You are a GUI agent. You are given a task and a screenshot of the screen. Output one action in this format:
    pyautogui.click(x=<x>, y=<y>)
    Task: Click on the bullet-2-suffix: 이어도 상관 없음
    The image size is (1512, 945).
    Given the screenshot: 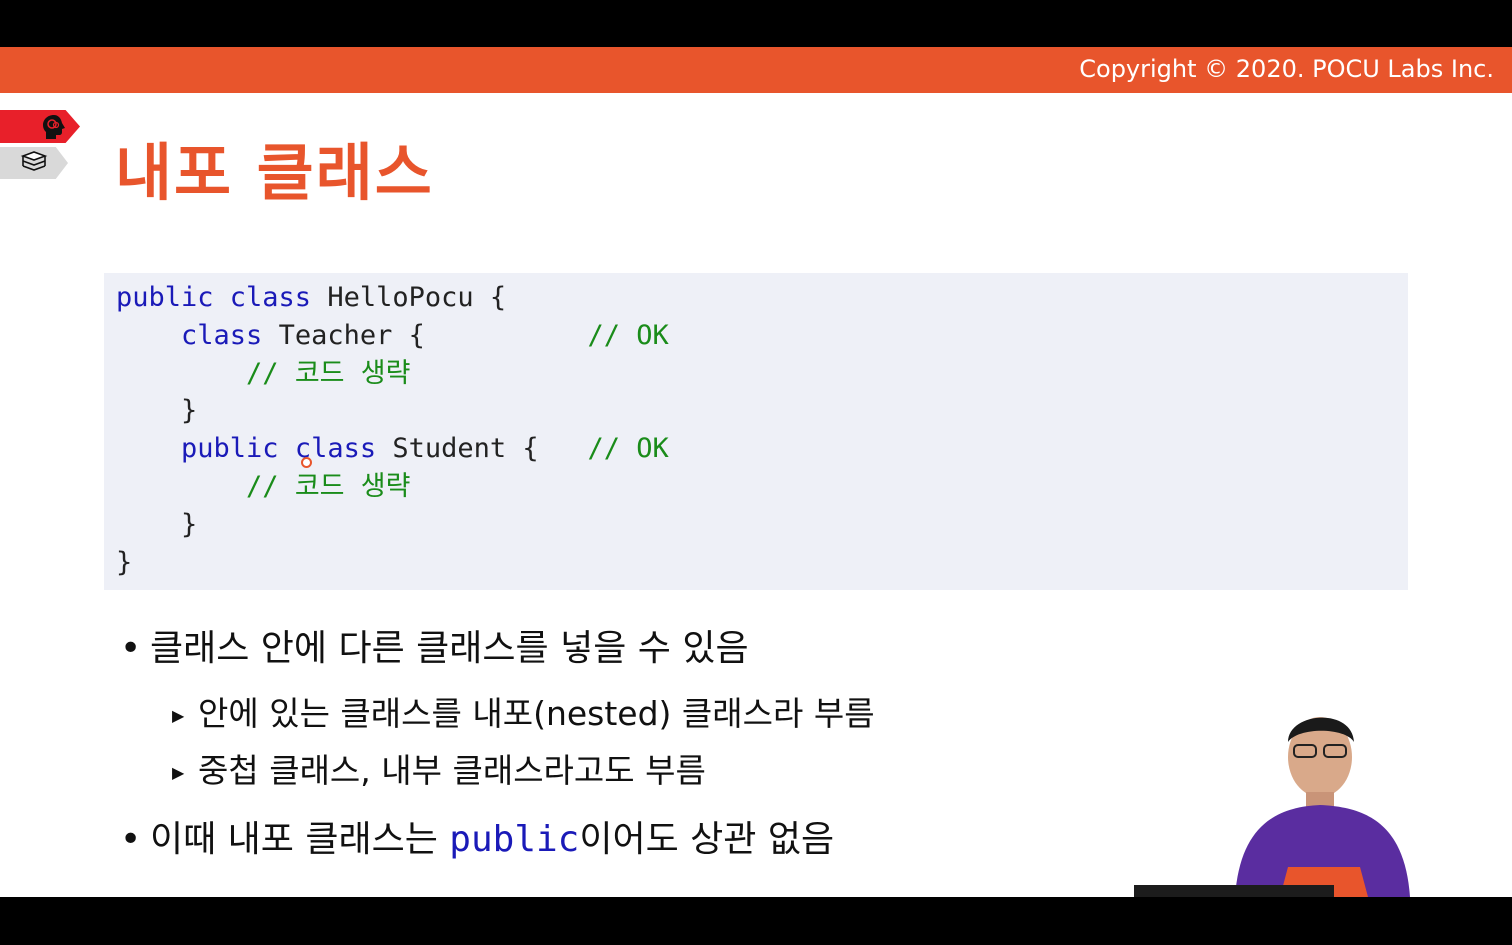 What is the action you would take?
    pyautogui.click(x=707, y=839)
    